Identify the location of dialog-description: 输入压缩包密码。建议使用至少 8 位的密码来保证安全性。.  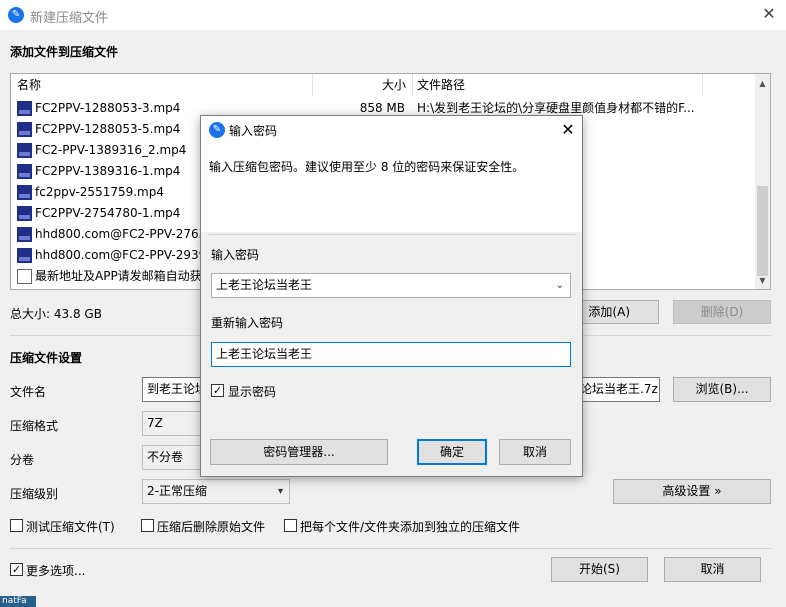
(367, 167).